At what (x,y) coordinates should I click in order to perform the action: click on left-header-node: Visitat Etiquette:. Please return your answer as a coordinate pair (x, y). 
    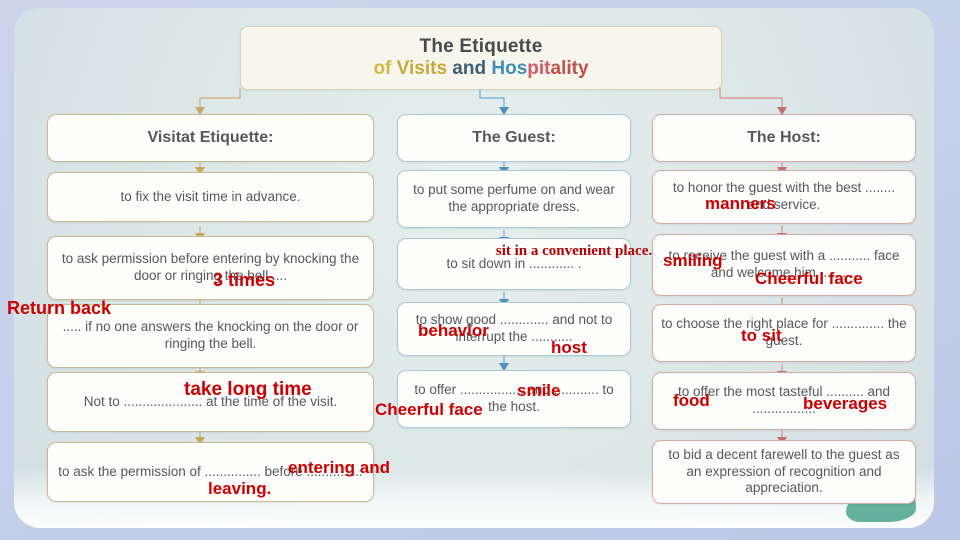
    Looking at the image, I should click on (210, 138).